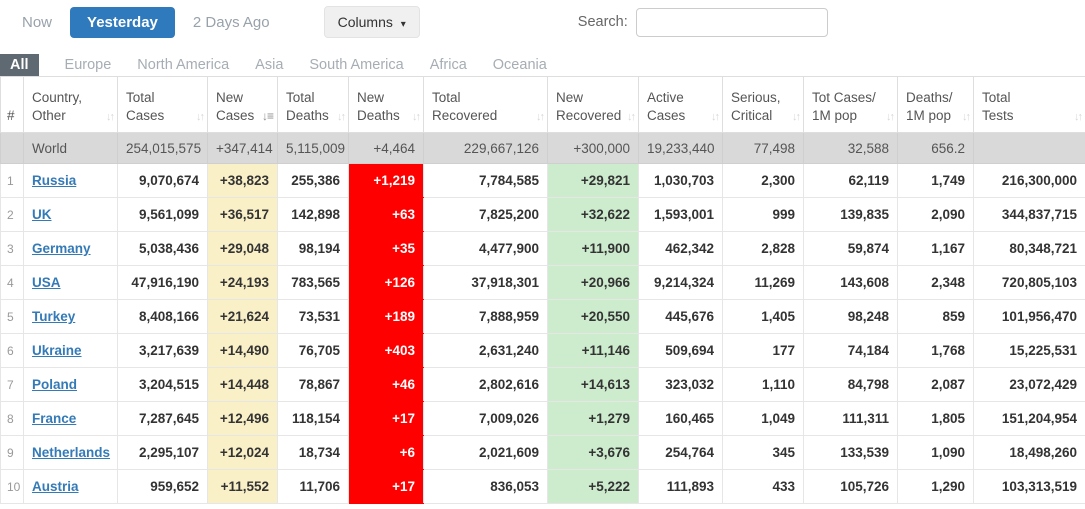 This screenshot has width=1085, height=509. What do you see at coordinates (520, 65) in the screenshot?
I see `tab-oceania: Oceania` at bounding box center [520, 65].